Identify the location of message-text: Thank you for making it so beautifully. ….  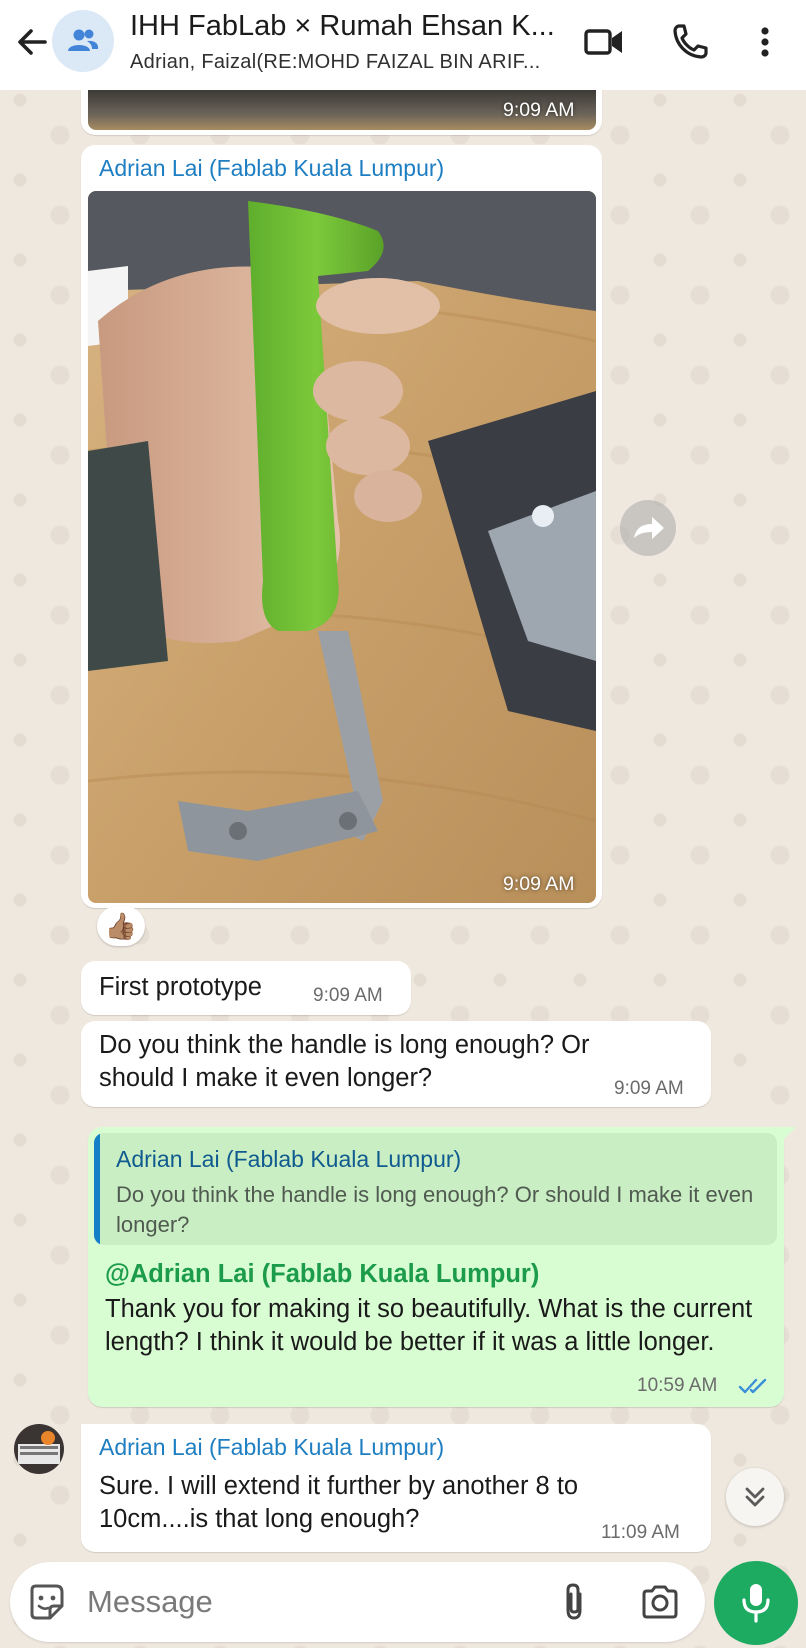
(429, 1325).